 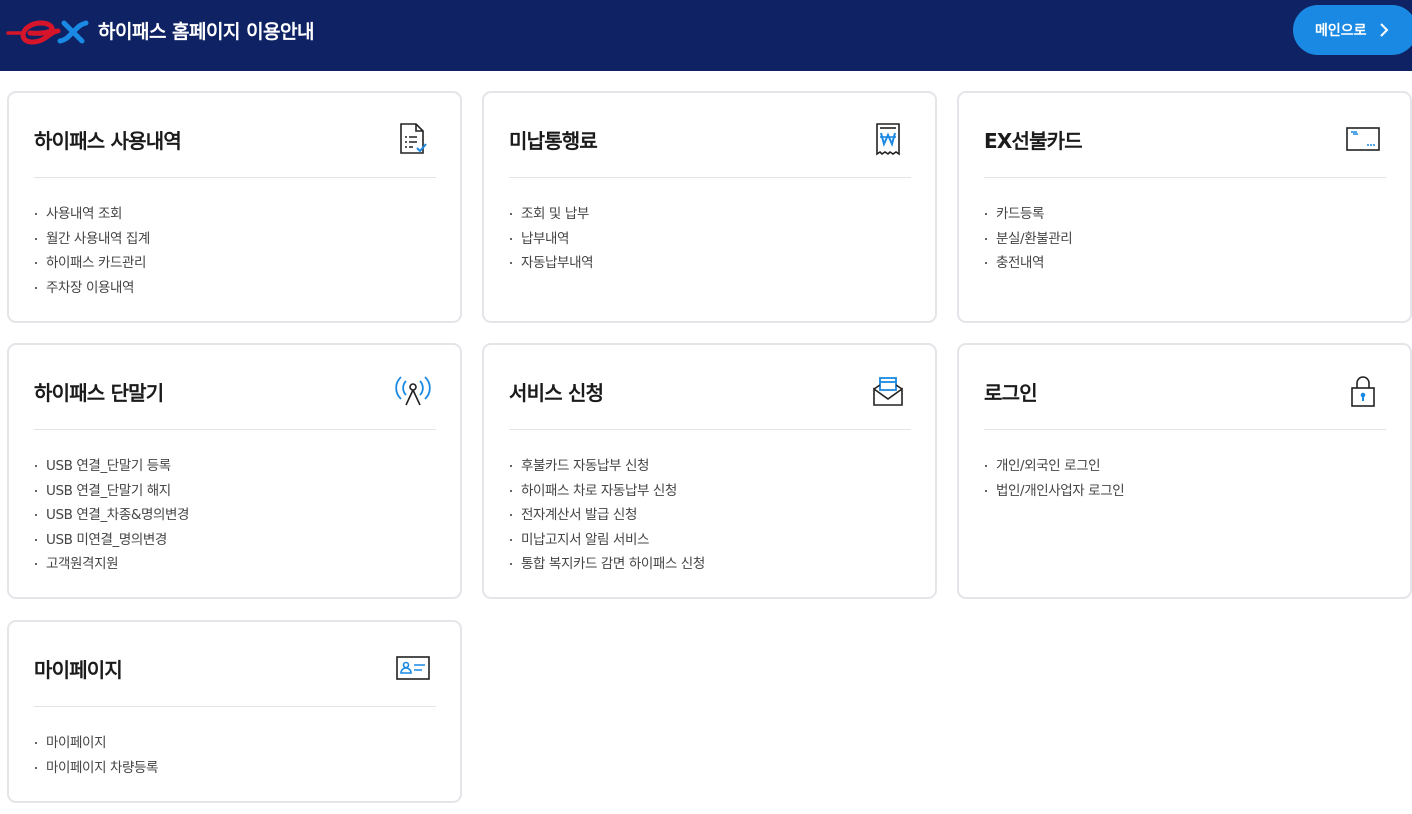 What do you see at coordinates (92, 239) in the screenshot?
I see `card-link: 월간 사용내역 집계` at bounding box center [92, 239].